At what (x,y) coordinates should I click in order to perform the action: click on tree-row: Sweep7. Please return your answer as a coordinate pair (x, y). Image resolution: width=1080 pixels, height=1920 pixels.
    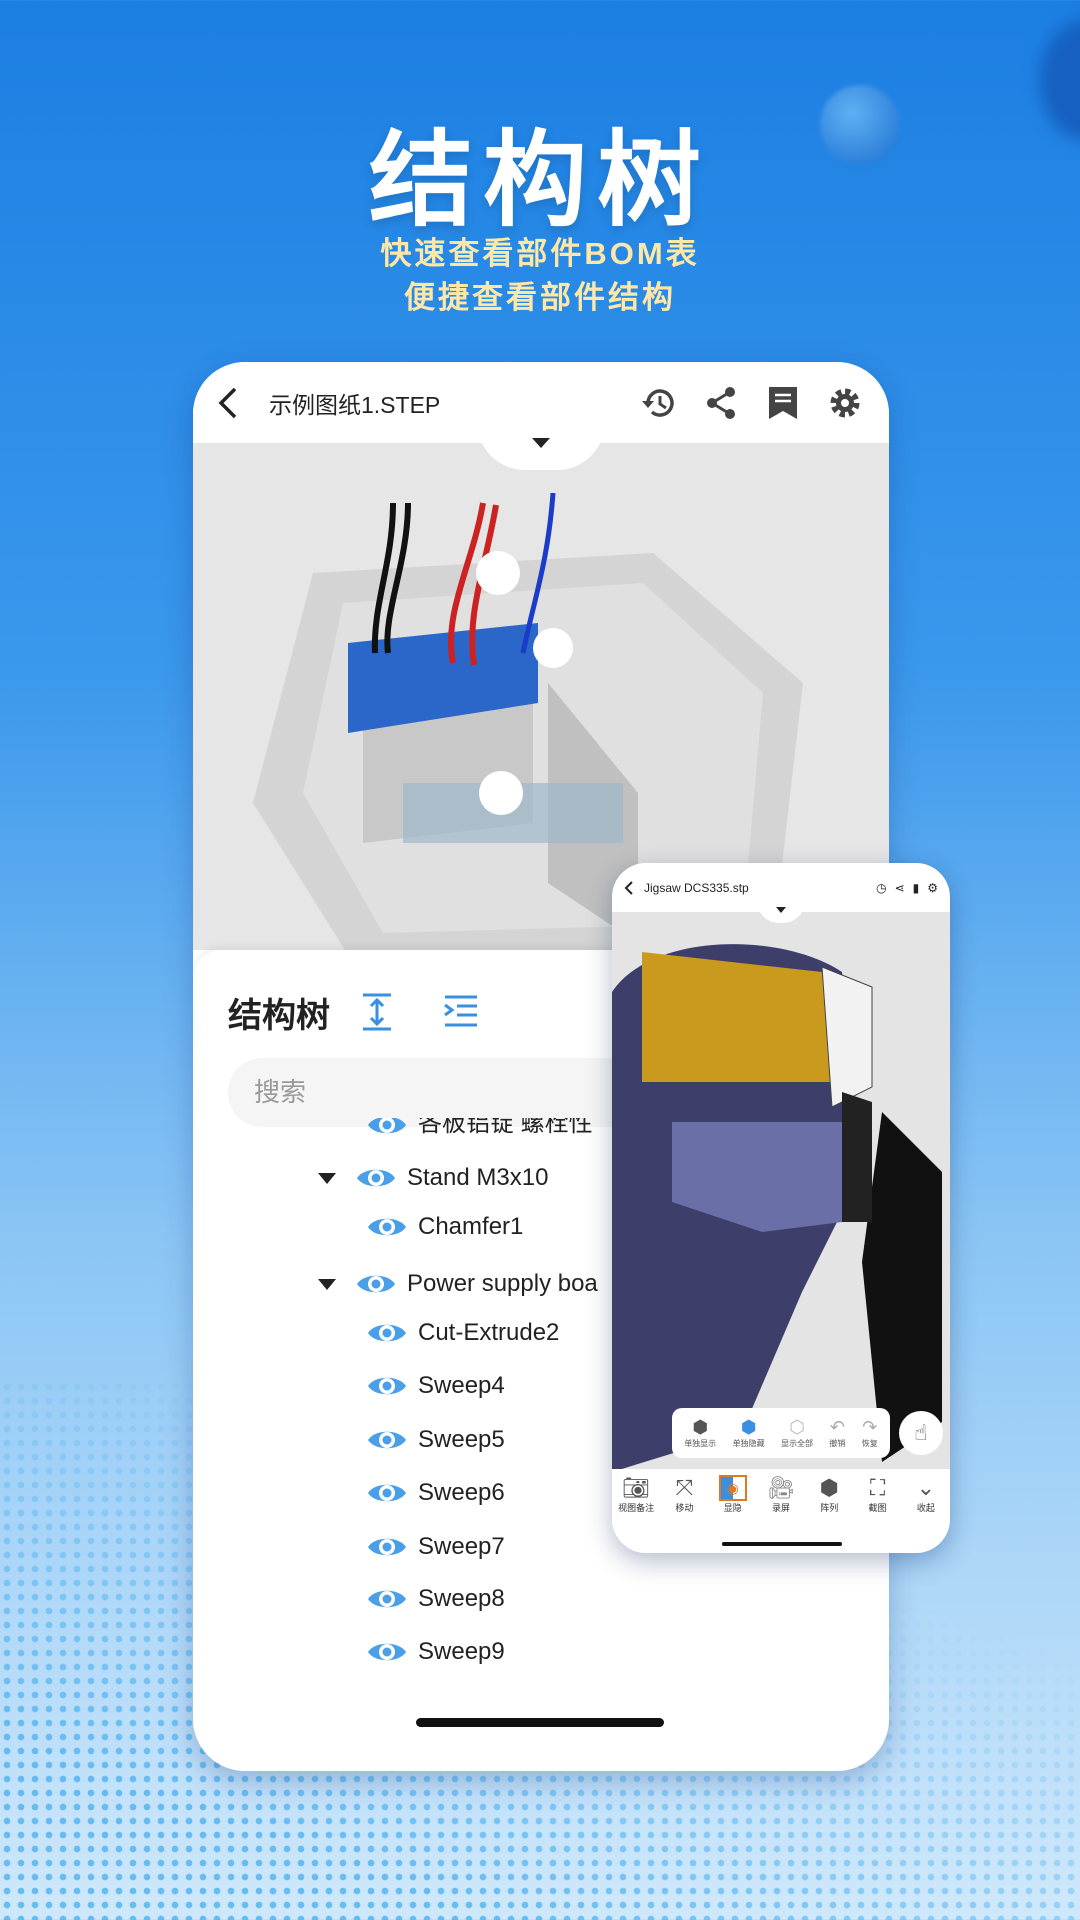
    Looking at the image, I should click on (436, 1547).